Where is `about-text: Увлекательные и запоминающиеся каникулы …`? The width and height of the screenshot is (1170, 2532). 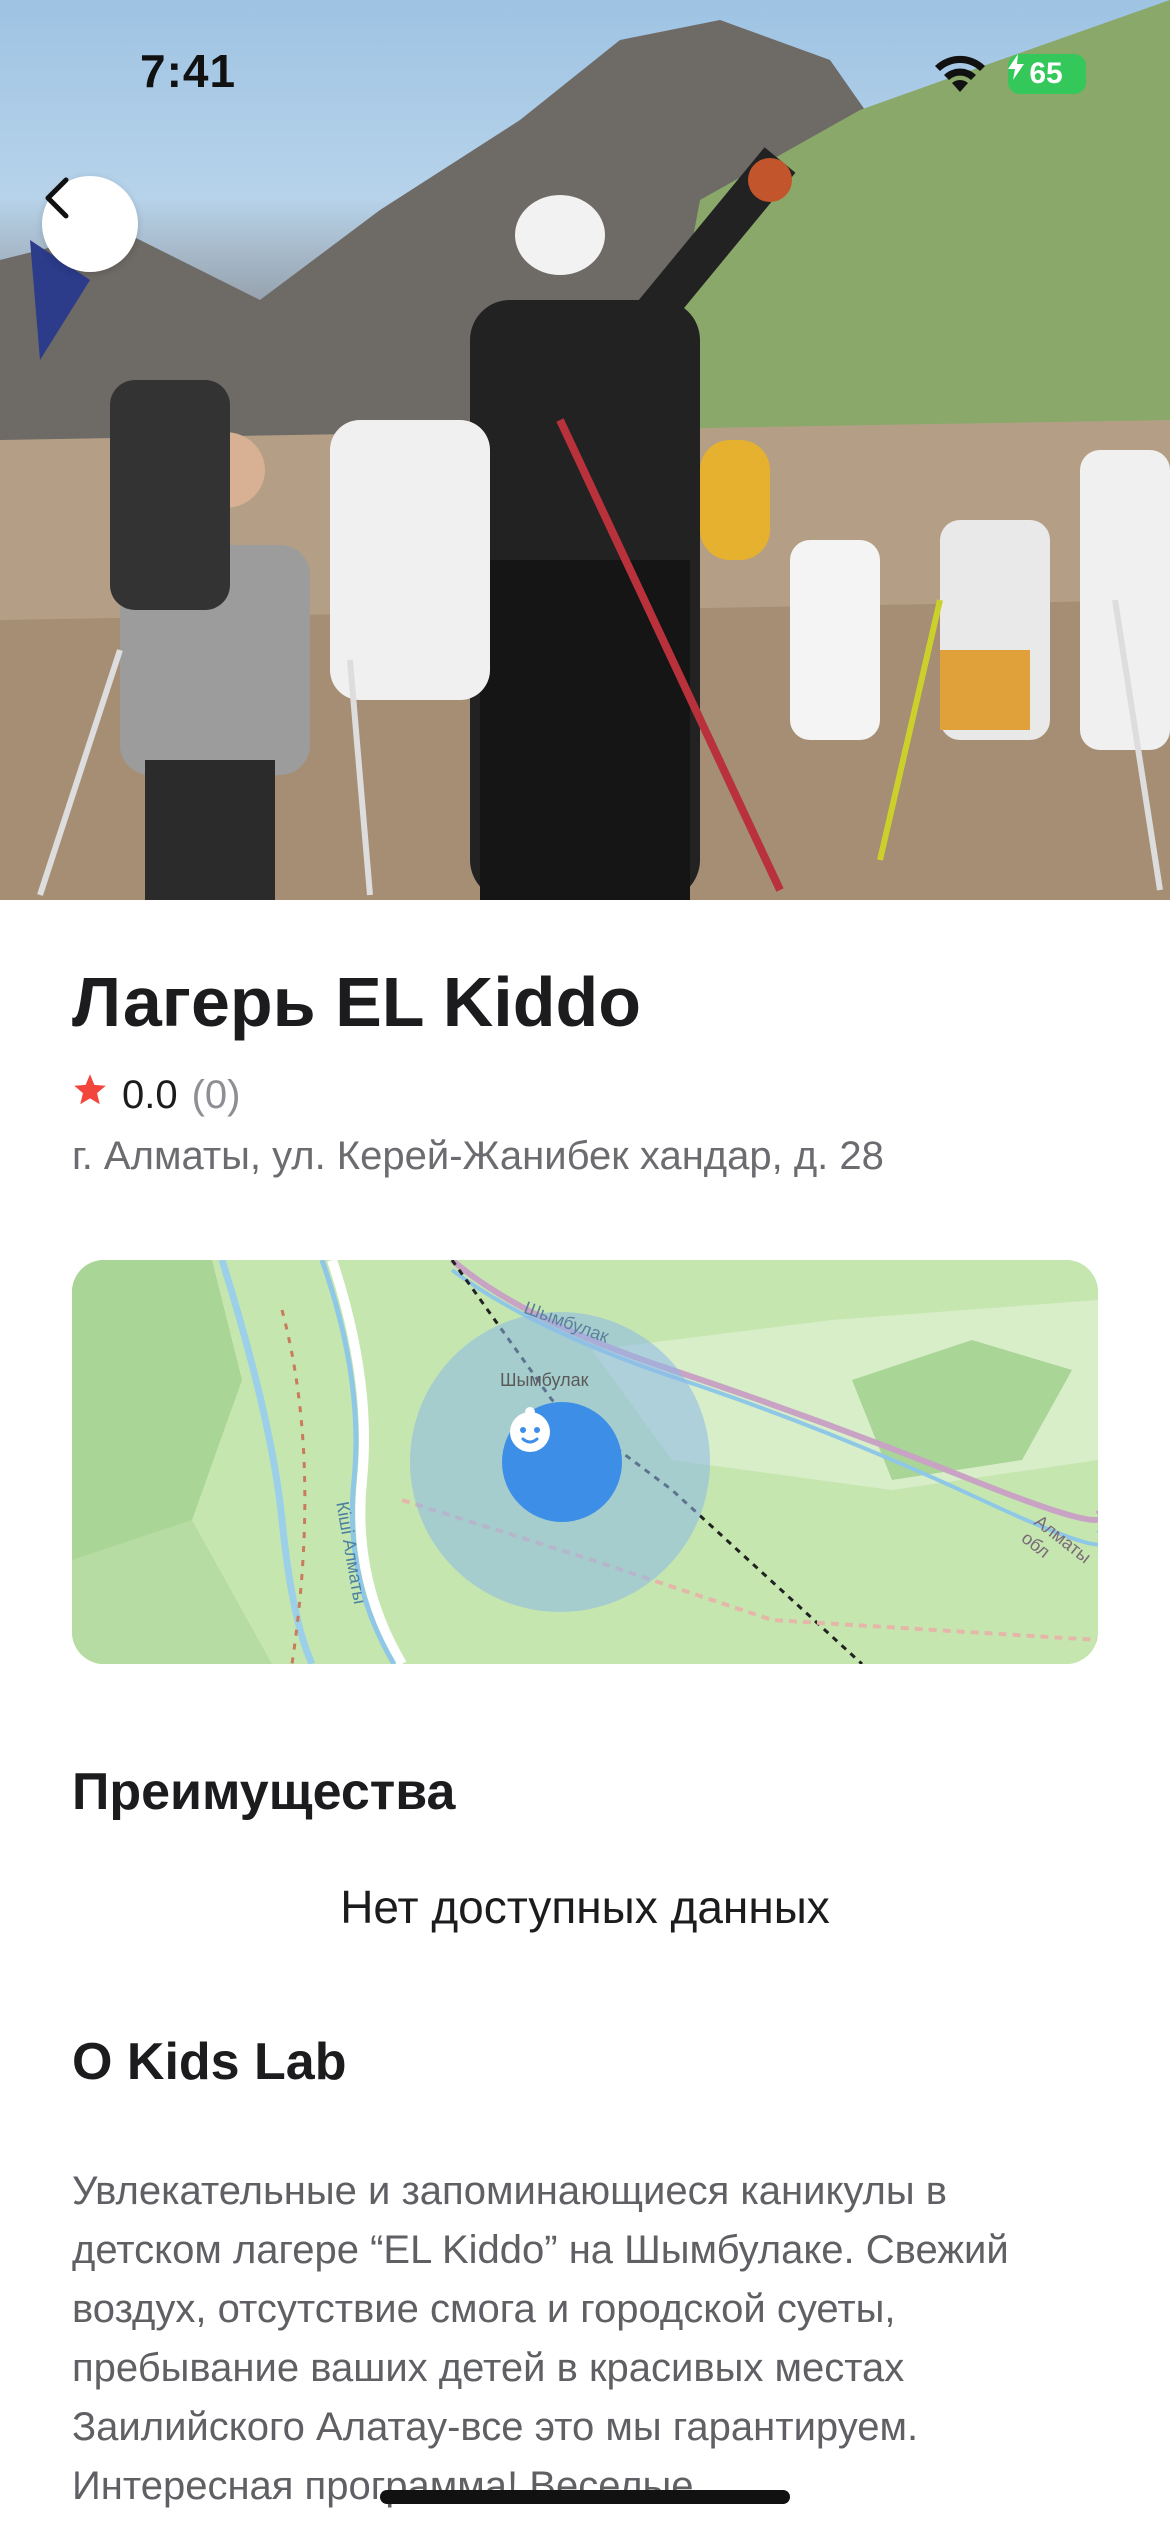
about-text: Увлекательные и запоминающиеся каникулы … is located at coordinates (540, 2338).